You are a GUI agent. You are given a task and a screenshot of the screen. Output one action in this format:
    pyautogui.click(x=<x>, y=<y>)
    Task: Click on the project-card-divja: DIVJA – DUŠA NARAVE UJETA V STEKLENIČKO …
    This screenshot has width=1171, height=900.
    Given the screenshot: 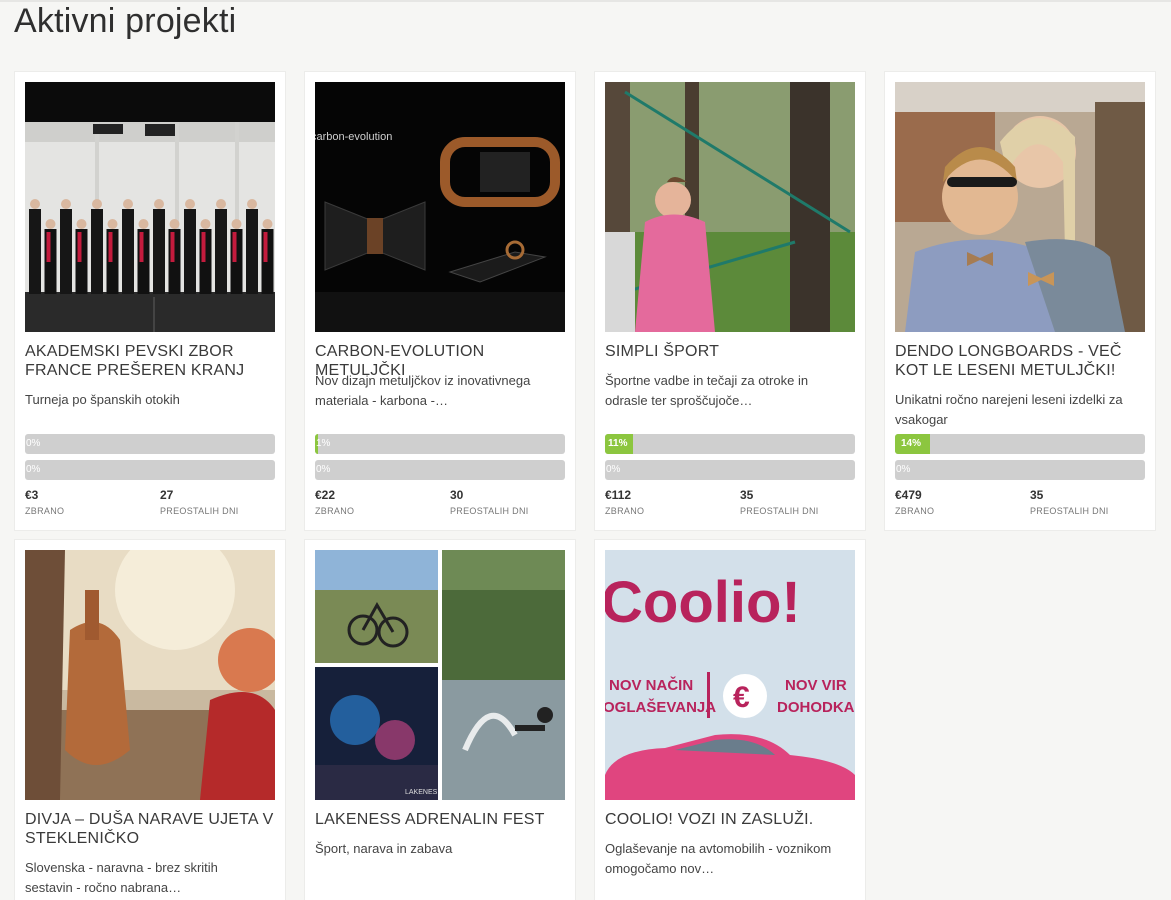 What is the action you would take?
    pyautogui.click(x=150, y=720)
    